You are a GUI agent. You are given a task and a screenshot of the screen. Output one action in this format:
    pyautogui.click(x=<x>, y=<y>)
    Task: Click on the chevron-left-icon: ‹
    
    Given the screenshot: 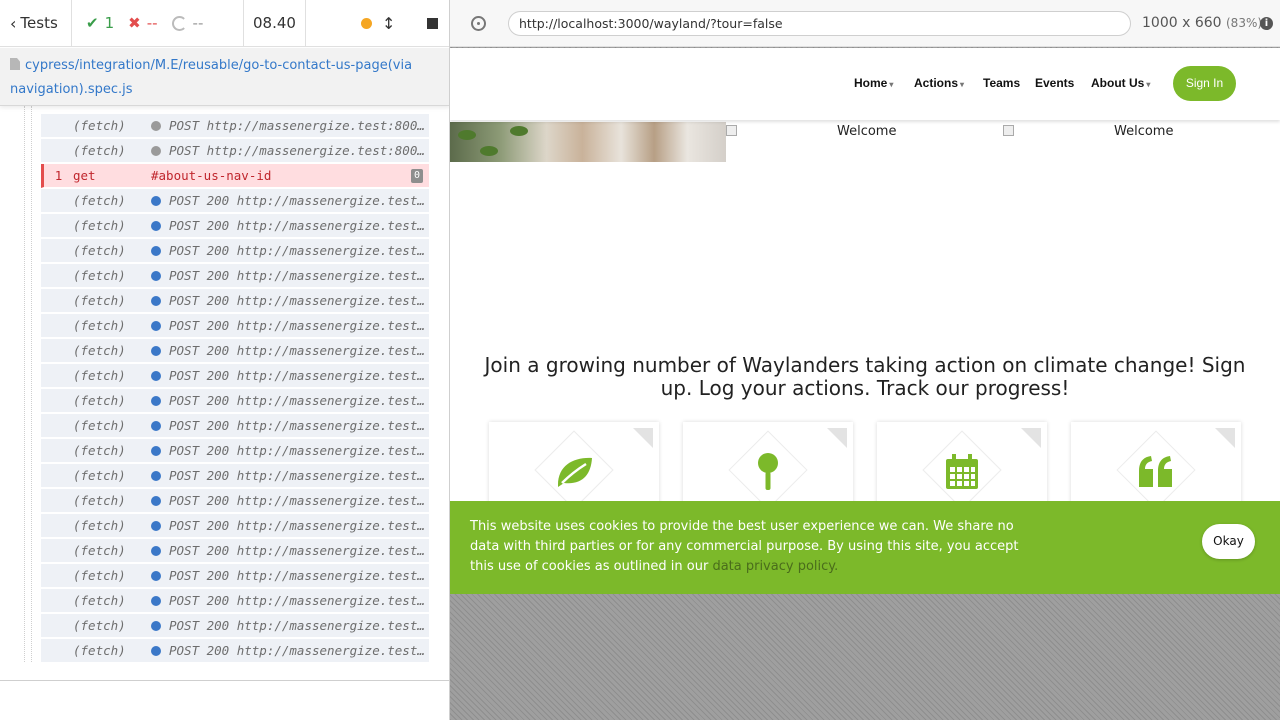 What is the action you would take?
    pyautogui.click(x=13, y=23)
    